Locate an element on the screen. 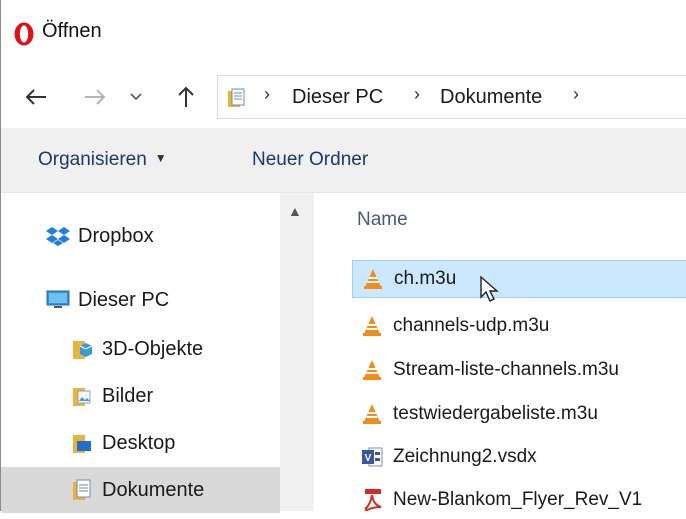 The height and width of the screenshot is (519, 686). opera-logo-icon is located at coordinates (24, 34).